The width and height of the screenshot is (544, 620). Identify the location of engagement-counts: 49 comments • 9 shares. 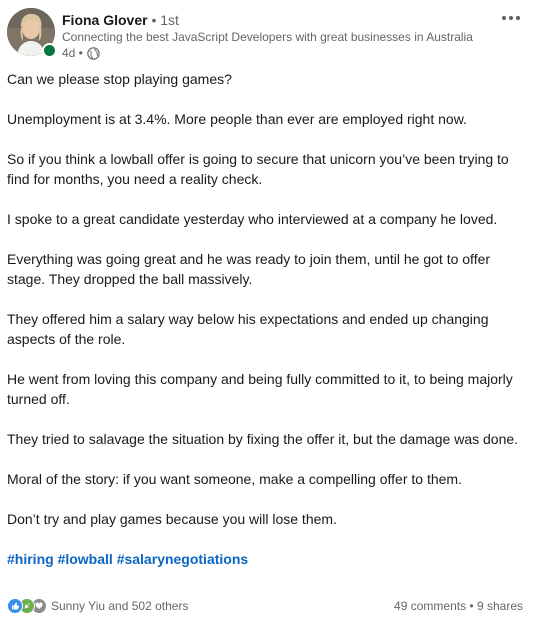
(458, 606).